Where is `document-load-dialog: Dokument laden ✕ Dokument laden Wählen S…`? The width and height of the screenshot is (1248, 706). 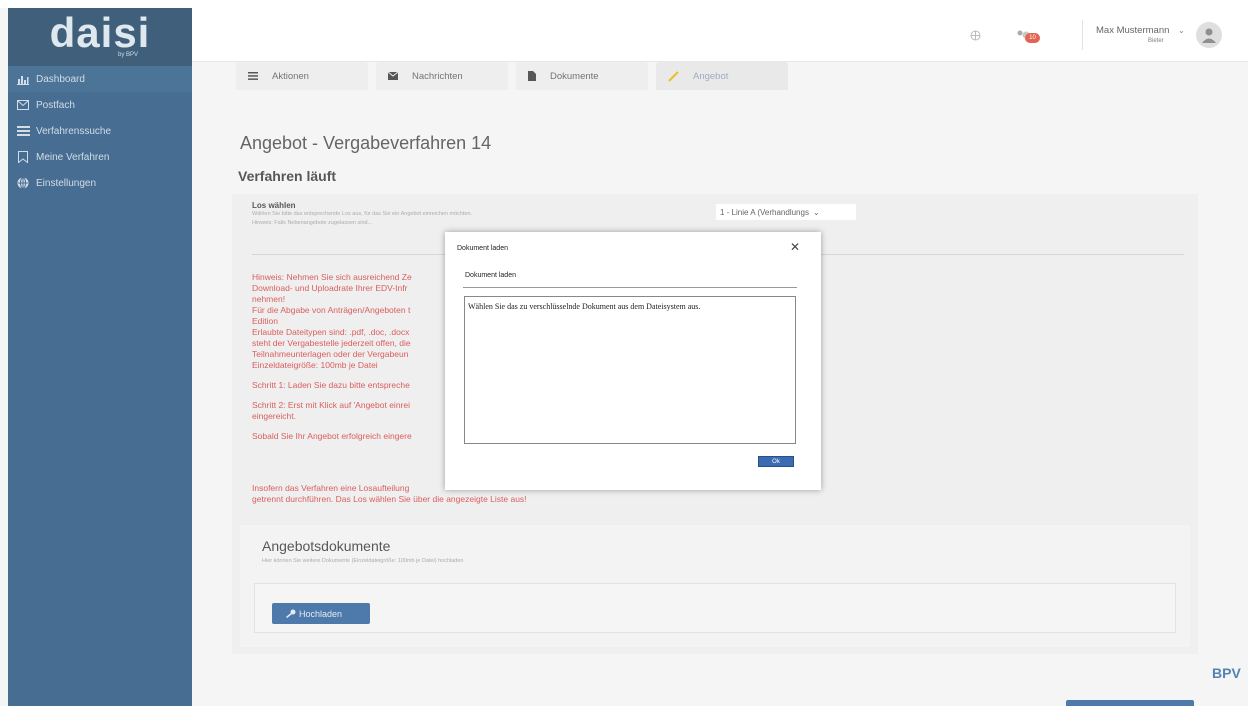 document-load-dialog: Dokument laden ✕ Dokument laden Wählen S… is located at coordinates (633, 361).